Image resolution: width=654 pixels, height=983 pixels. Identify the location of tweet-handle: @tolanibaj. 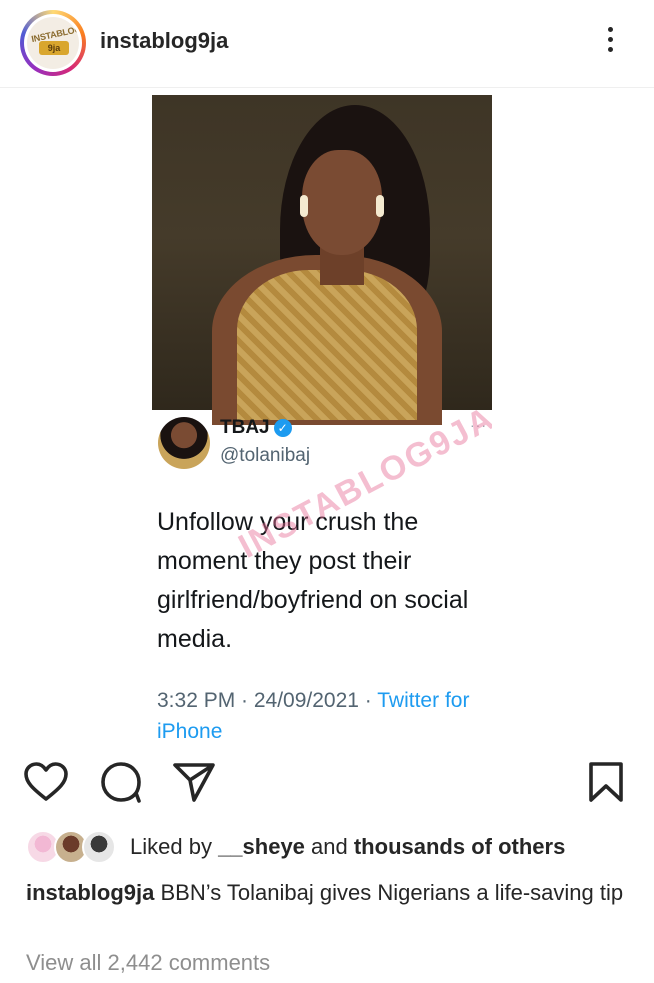
(265, 455).